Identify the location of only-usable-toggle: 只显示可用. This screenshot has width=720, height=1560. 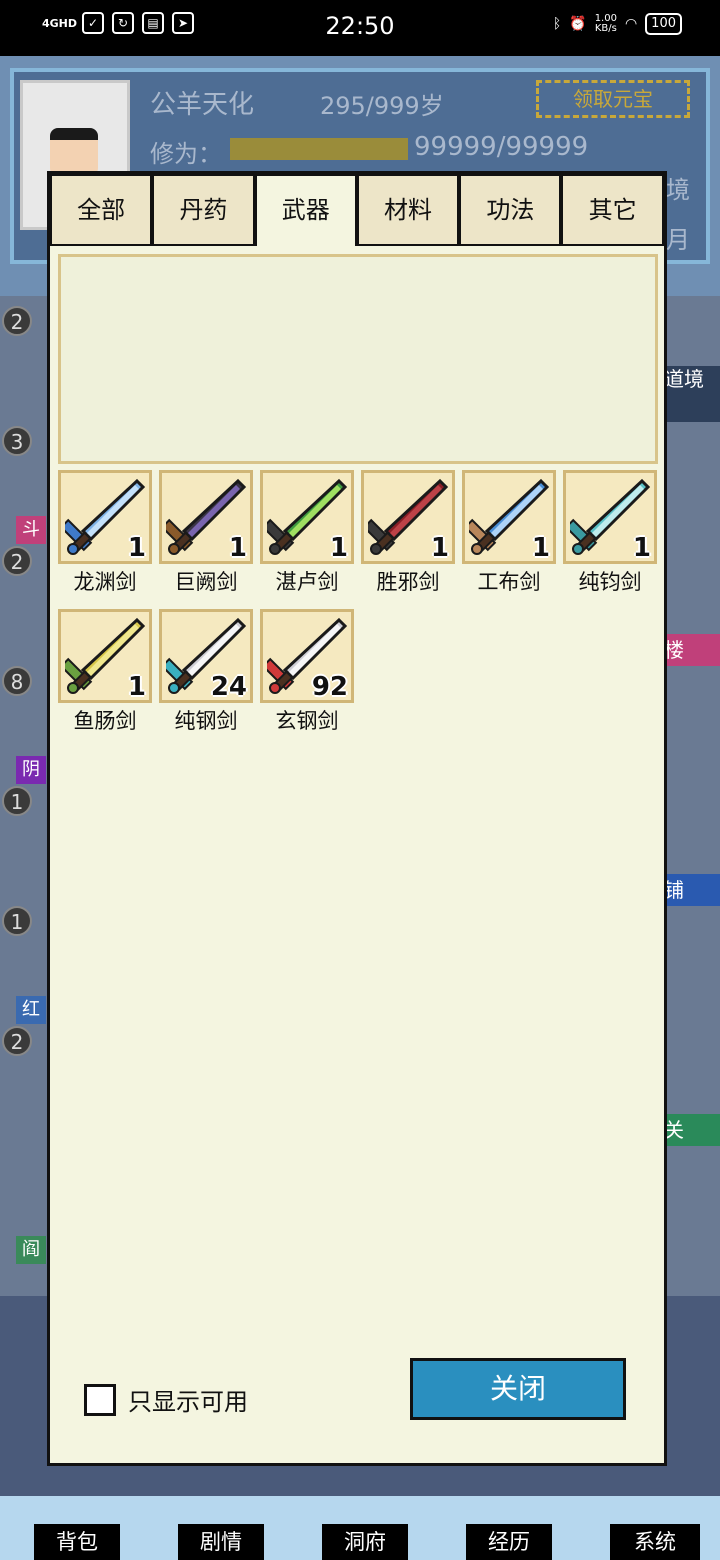
(166, 1399).